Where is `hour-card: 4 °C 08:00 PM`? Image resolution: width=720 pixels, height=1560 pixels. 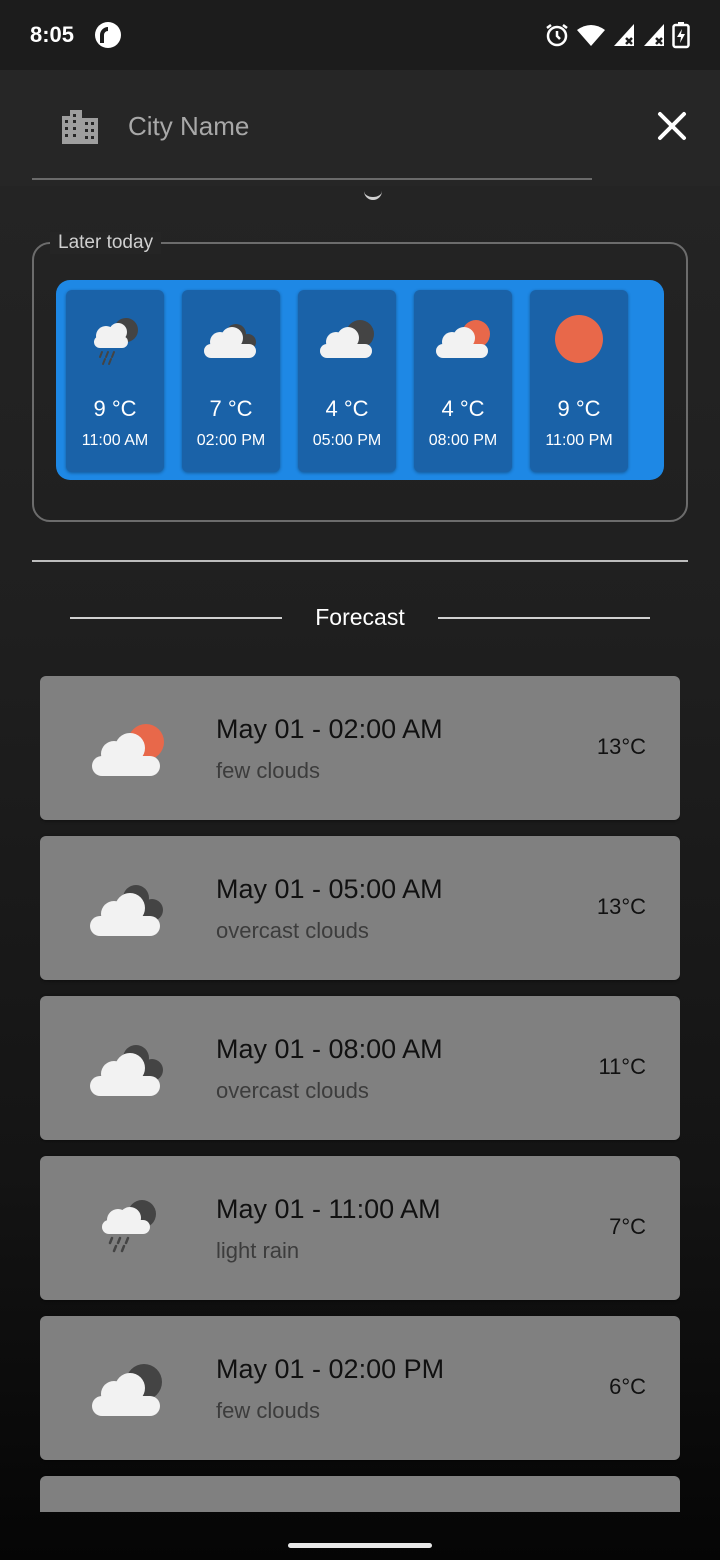
hour-card: 4 °C 08:00 PM is located at coordinates (463, 381).